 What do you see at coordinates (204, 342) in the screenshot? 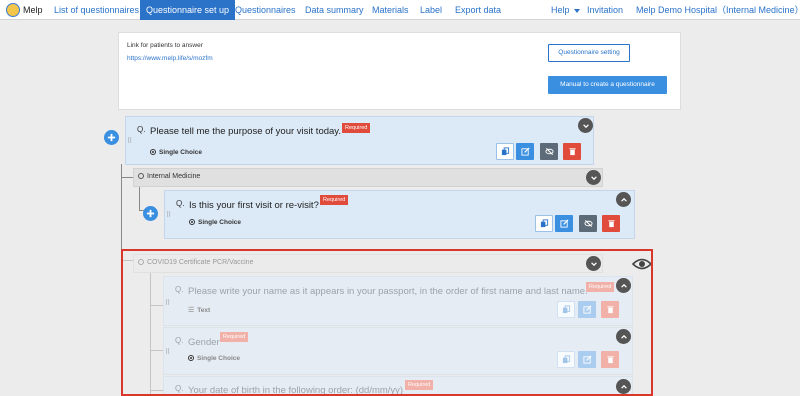
I see `question-text: Gender` at bounding box center [204, 342].